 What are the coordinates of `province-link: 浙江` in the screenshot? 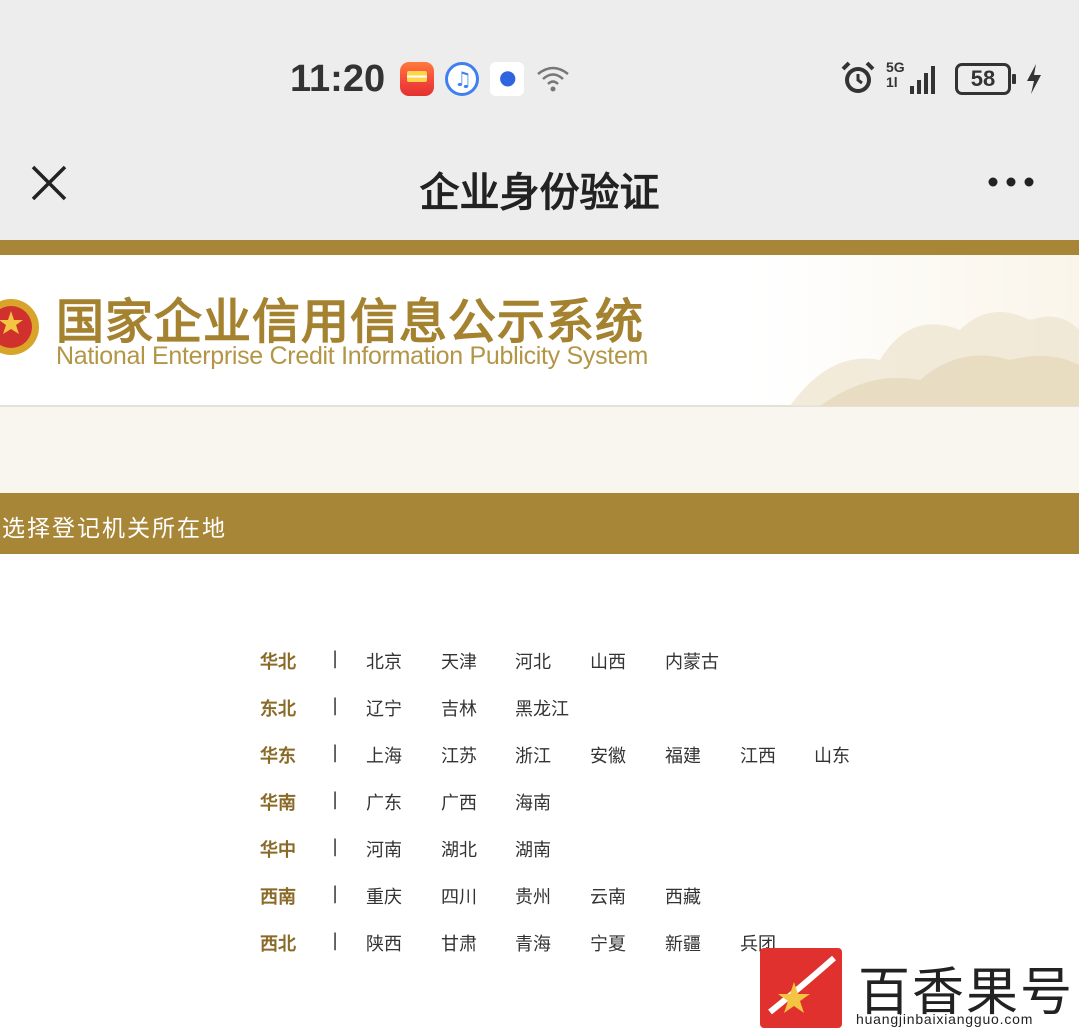 It's located at (533, 755).